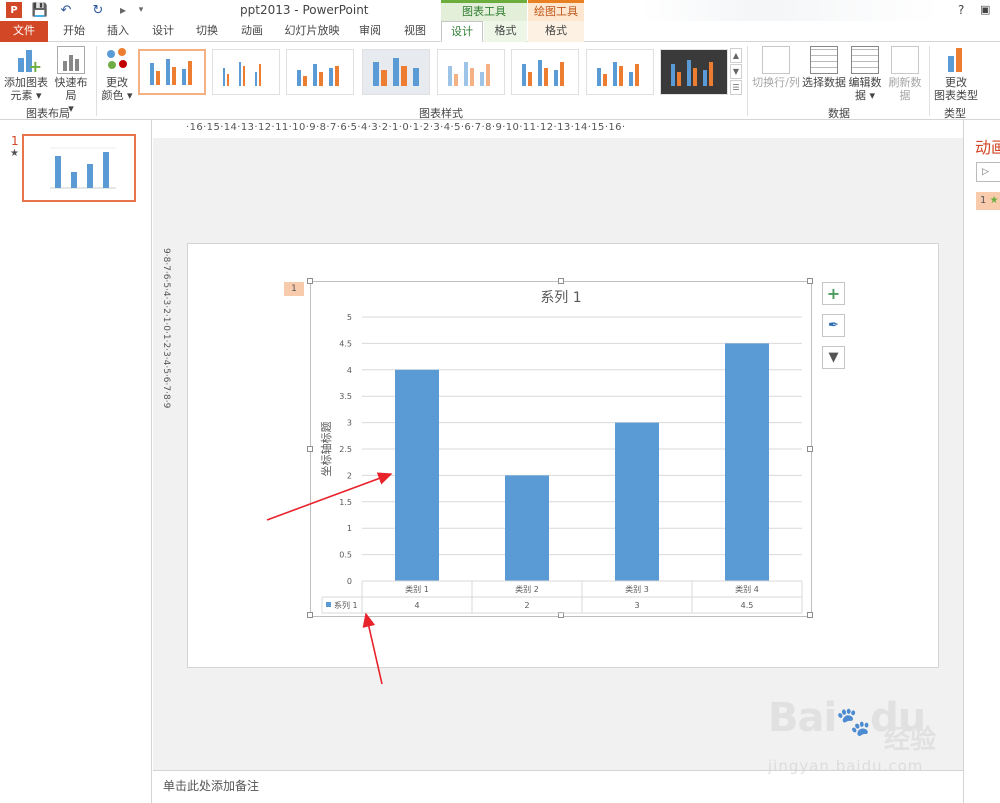  I want to click on baidu-watermark: Bai🐾du 经验 jingyan.baidu.com, so click(863, 740).